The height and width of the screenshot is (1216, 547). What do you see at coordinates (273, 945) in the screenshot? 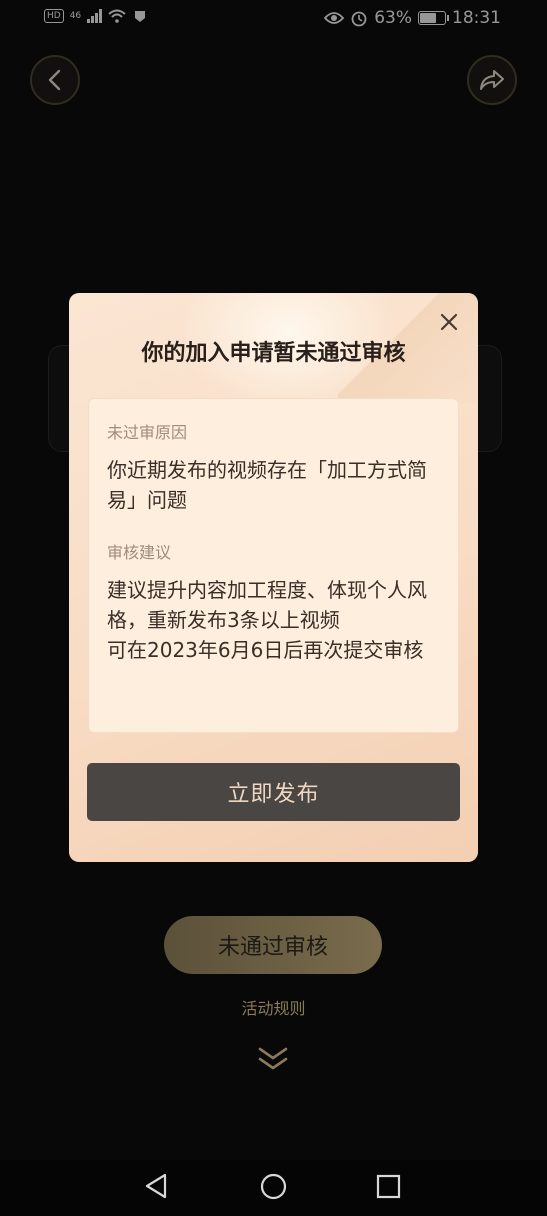
I see `review-status-button: 未通过审核` at bounding box center [273, 945].